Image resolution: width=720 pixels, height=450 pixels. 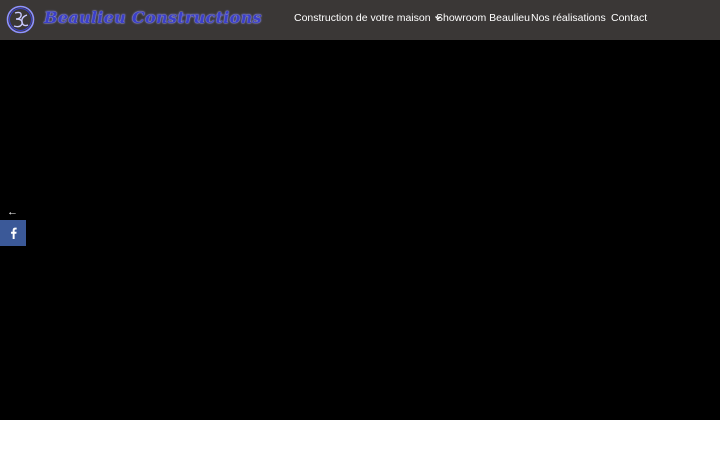 What do you see at coordinates (360, 435) in the screenshot?
I see `content-section-start` at bounding box center [360, 435].